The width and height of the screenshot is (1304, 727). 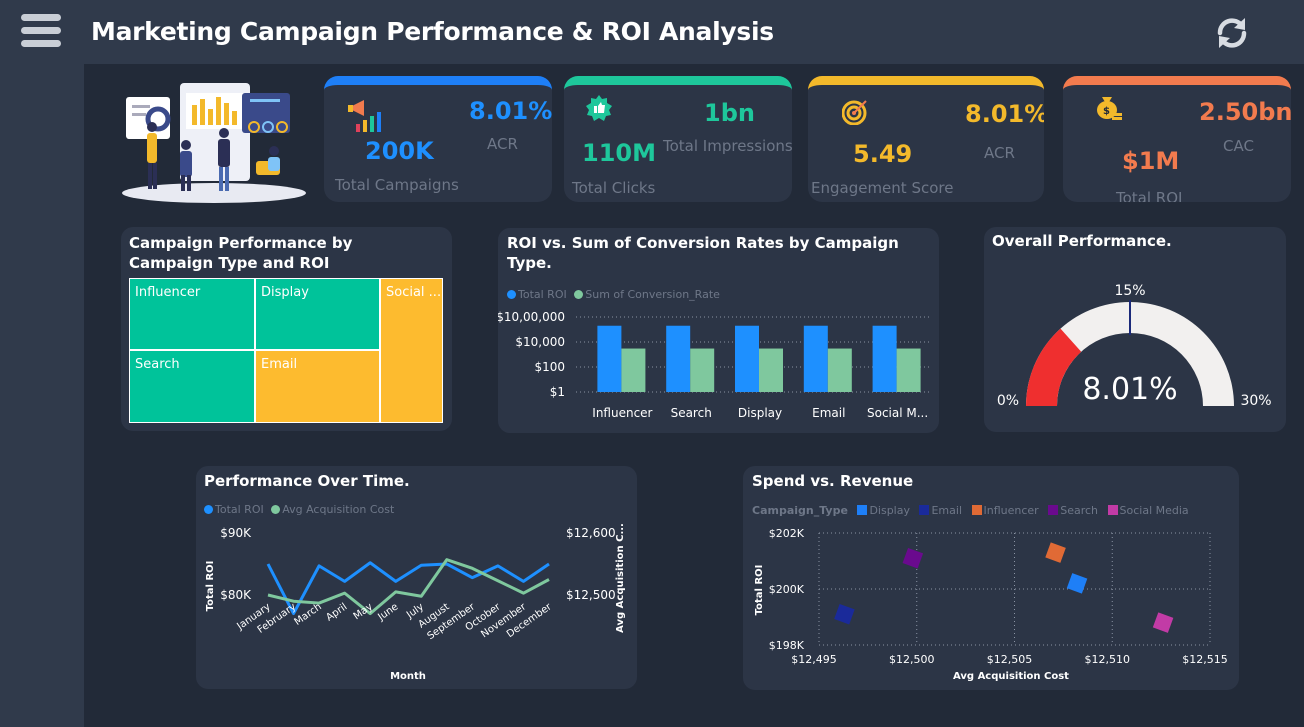 I want to click on gauge-max-label: 30%, so click(x=1255, y=401).